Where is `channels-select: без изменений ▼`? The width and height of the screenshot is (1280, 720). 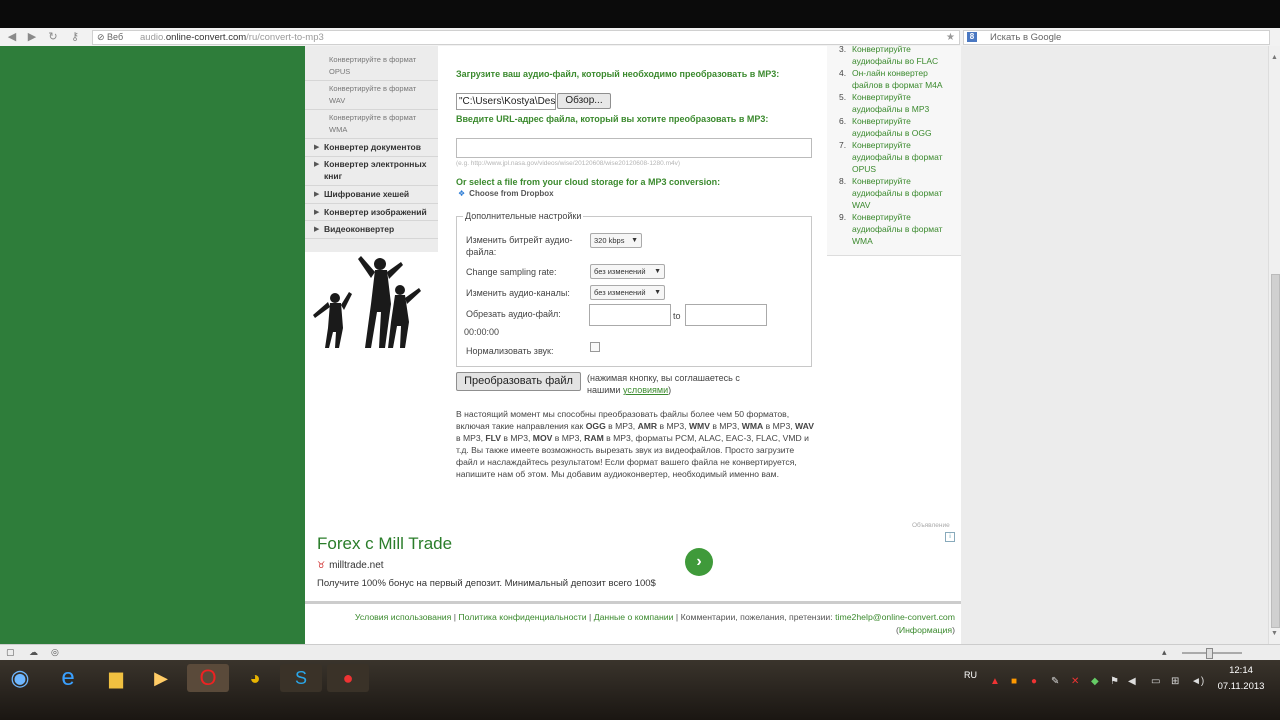
channels-select: без изменений ▼ is located at coordinates (627, 292).